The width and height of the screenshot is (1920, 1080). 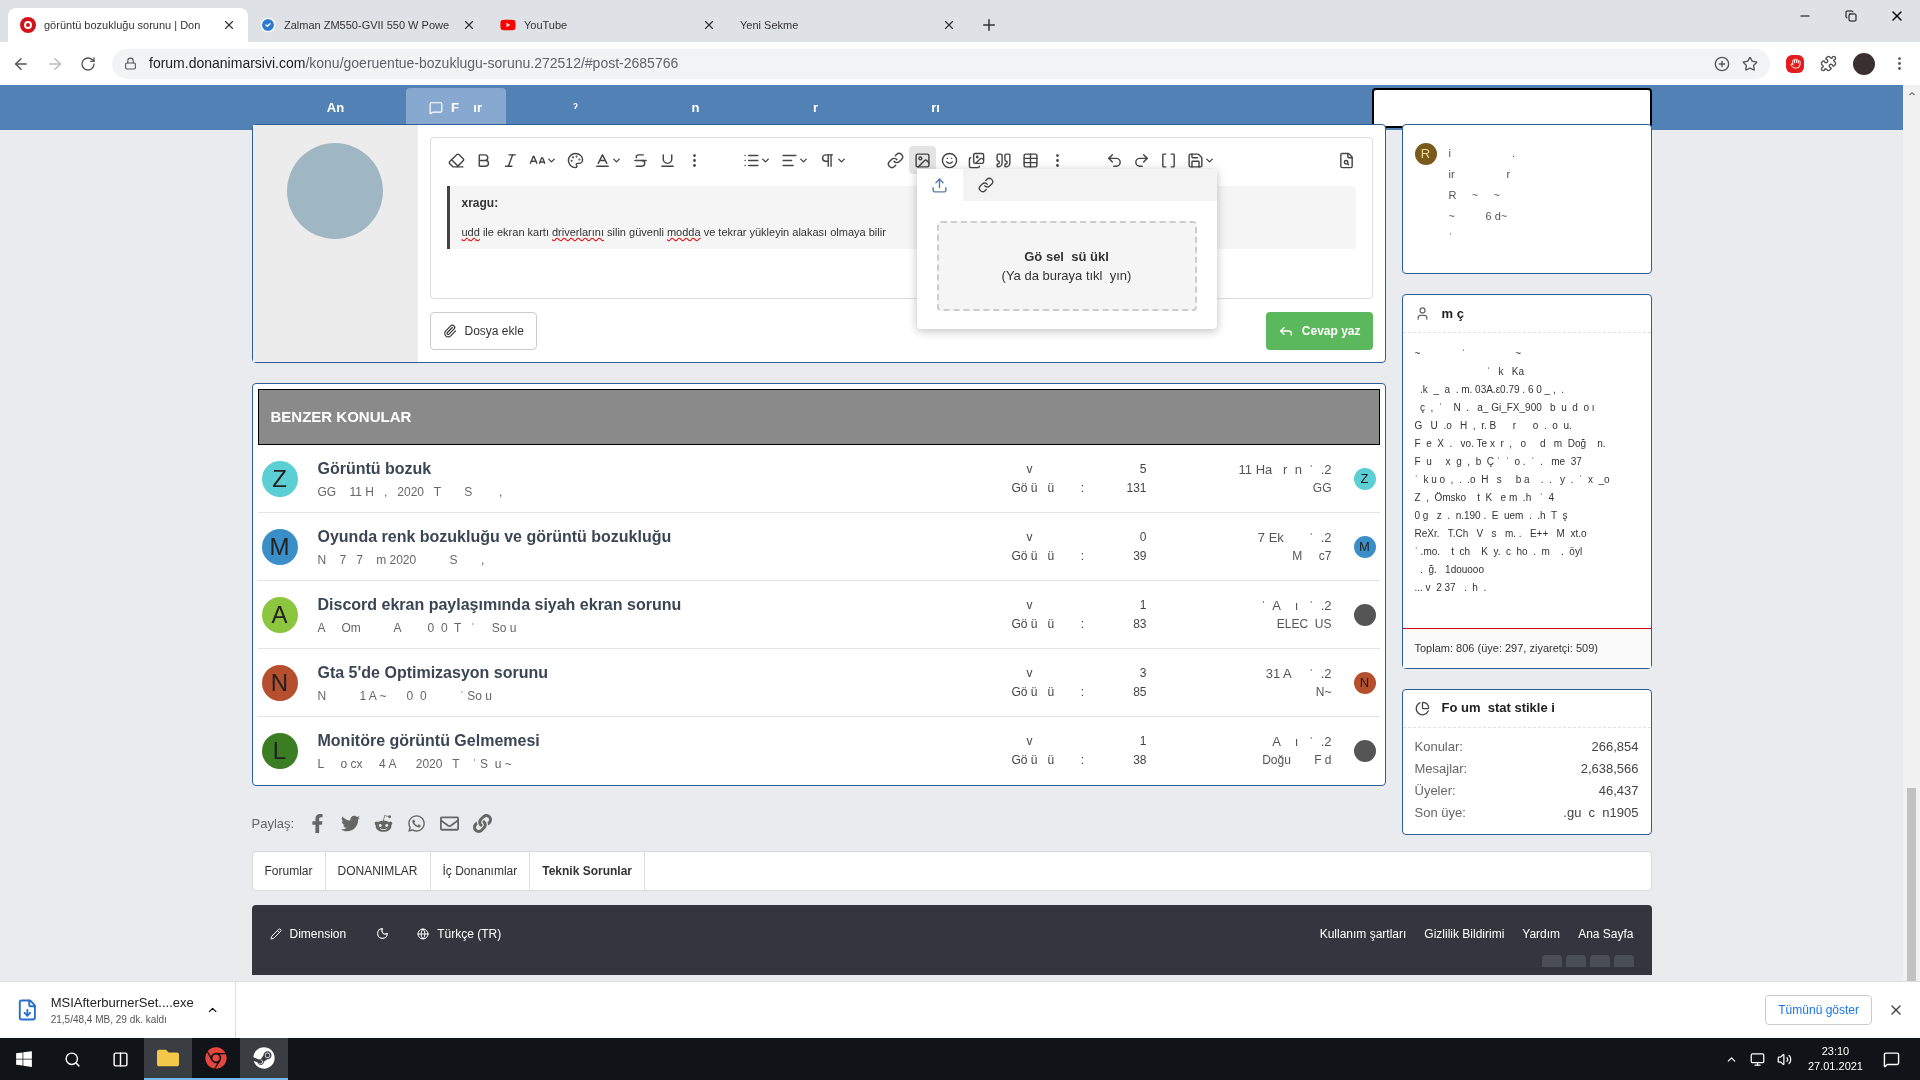 I want to click on last-post-date: A ı ˈ .2, so click(x=1301, y=742).